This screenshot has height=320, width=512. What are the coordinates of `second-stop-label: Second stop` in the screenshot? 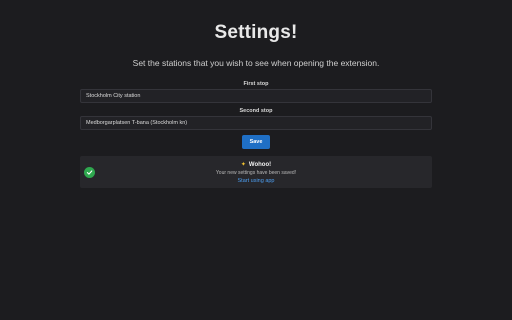 It's located at (256, 111).